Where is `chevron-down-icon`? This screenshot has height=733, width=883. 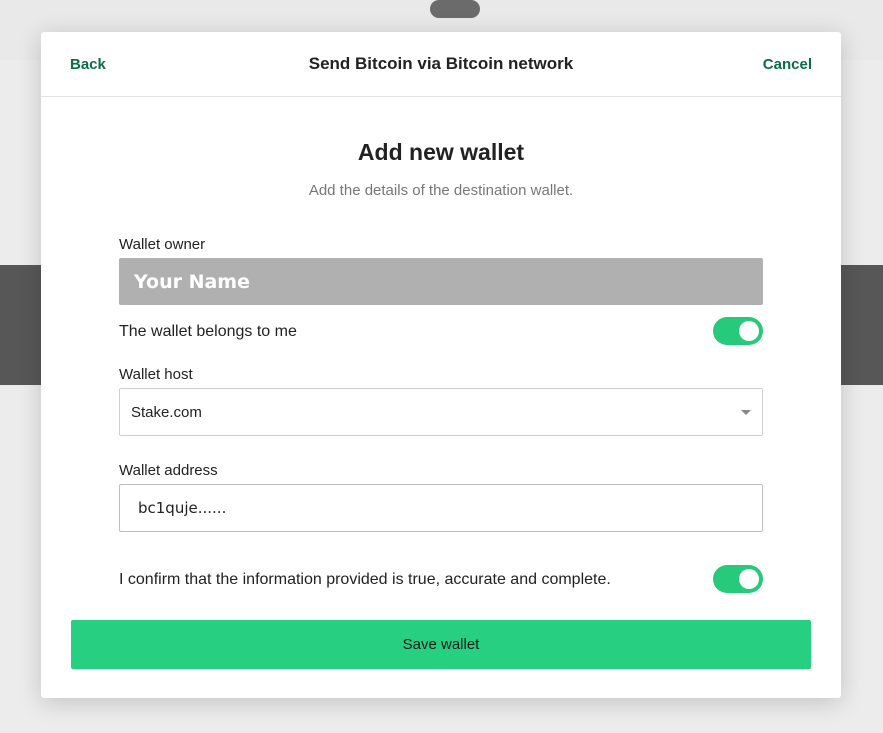
chevron-down-icon is located at coordinates (746, 412).